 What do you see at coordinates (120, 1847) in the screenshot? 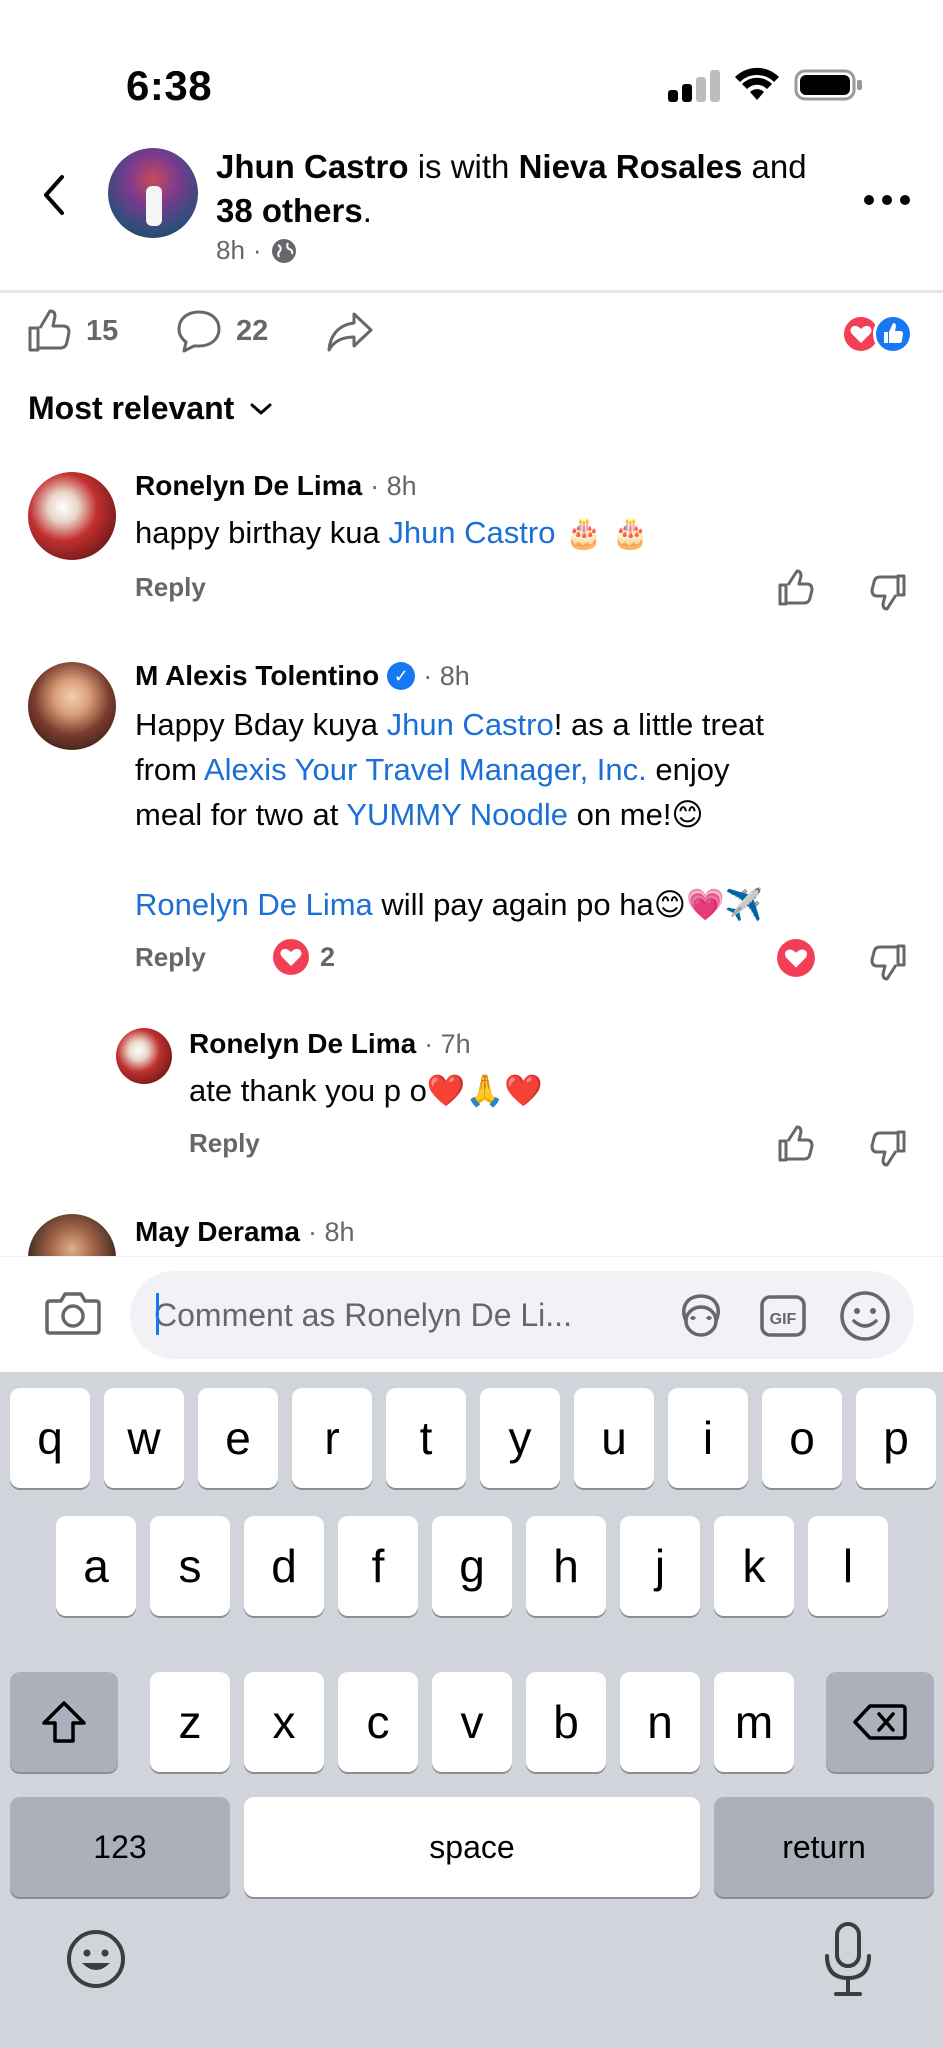
I see `numbers-key: 123` at bounding box center [120, 1847].